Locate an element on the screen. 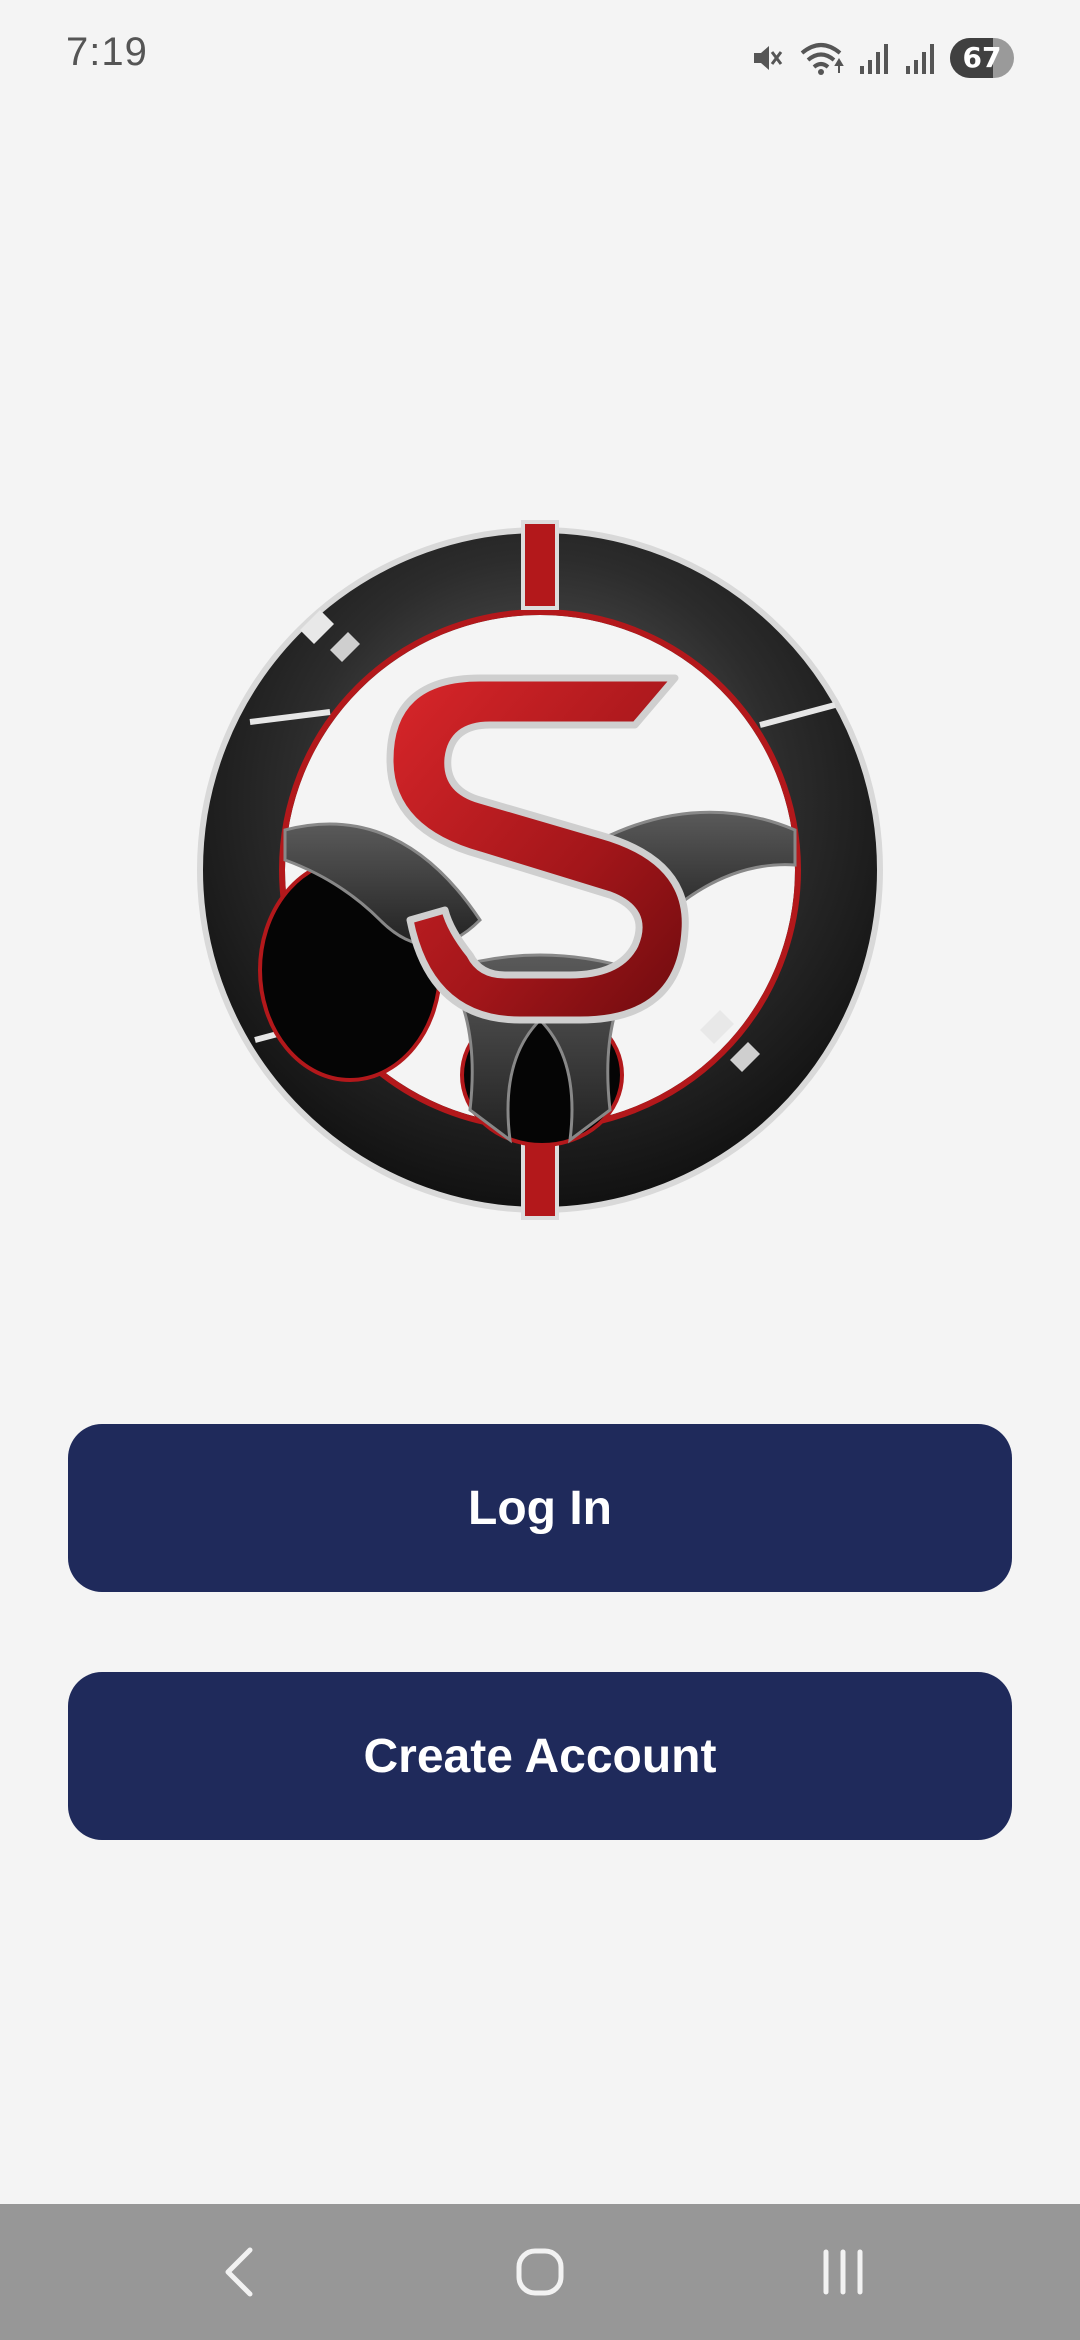 Image resolution: width=1080 pixels, height=2340 pixels. back-button is located at coordinates (240, 2272).